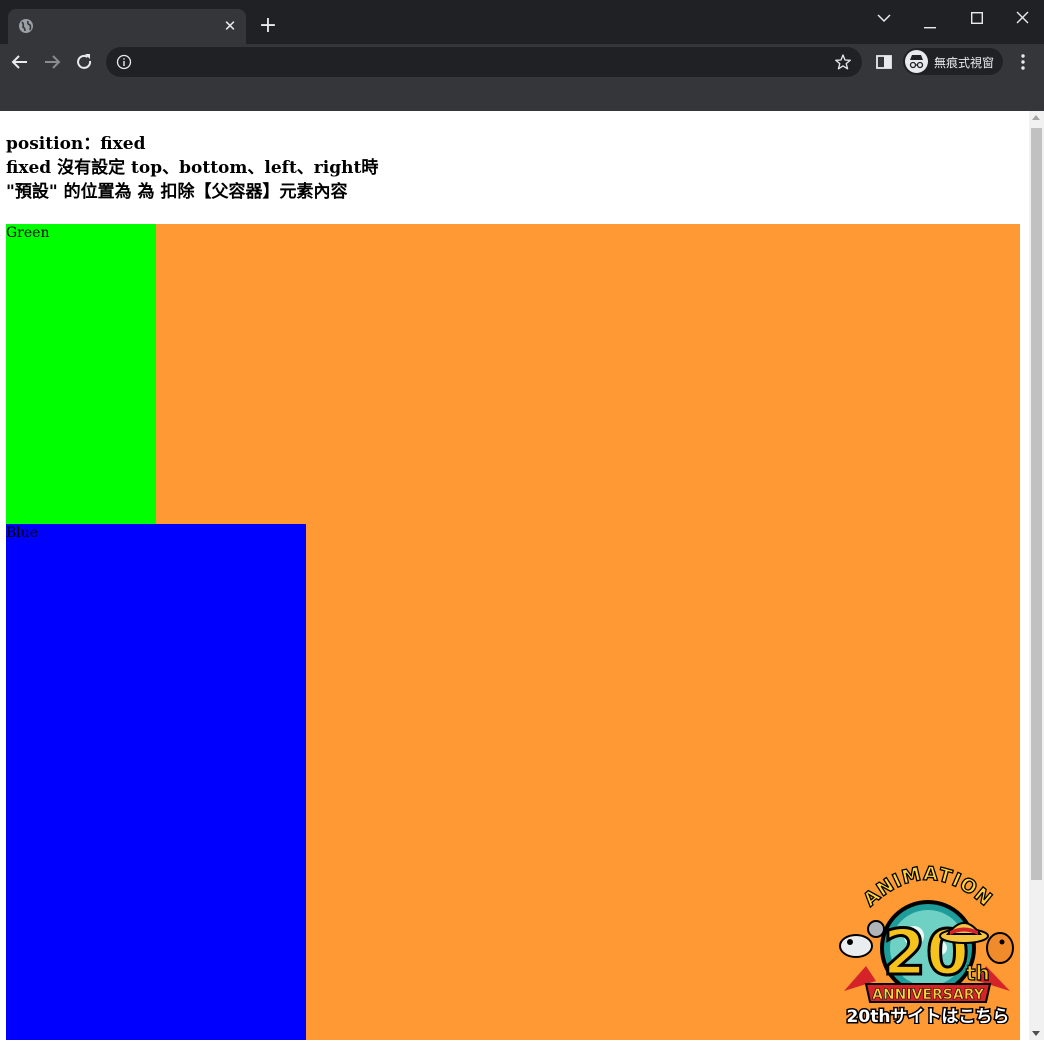 Image resolution: width=1044 pixels, height=1040 pixels. I want to click on heading-line: position：fixed, so click(76, 144).